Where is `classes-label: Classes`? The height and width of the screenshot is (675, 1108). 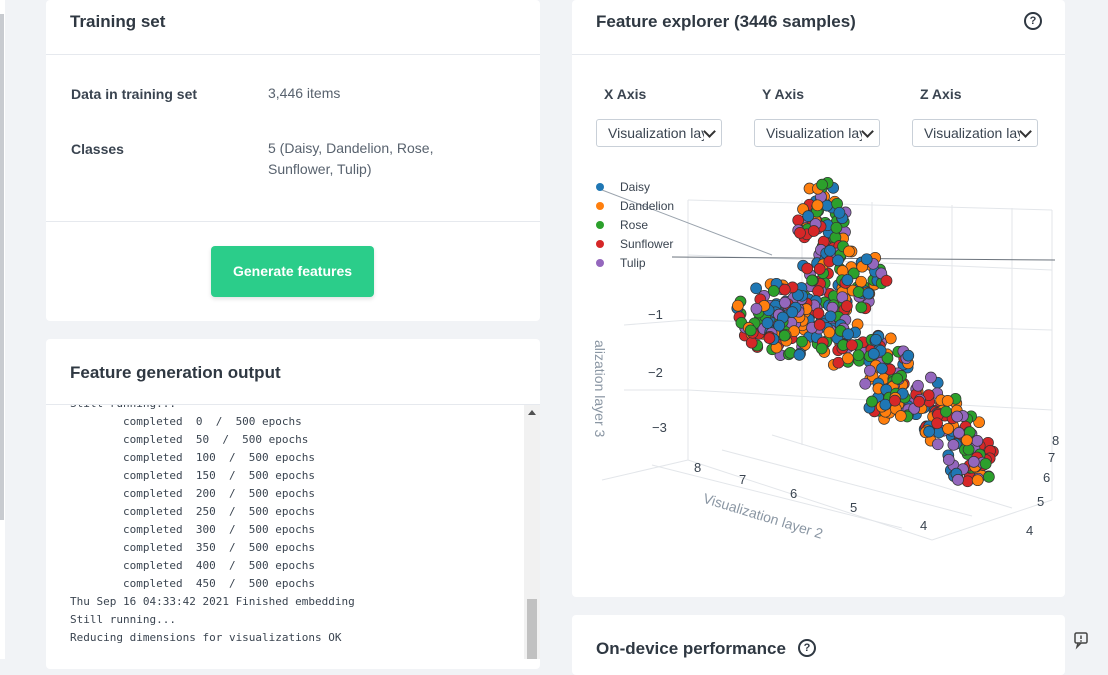 classes-label: Classes is located at coordinates (97, 149).